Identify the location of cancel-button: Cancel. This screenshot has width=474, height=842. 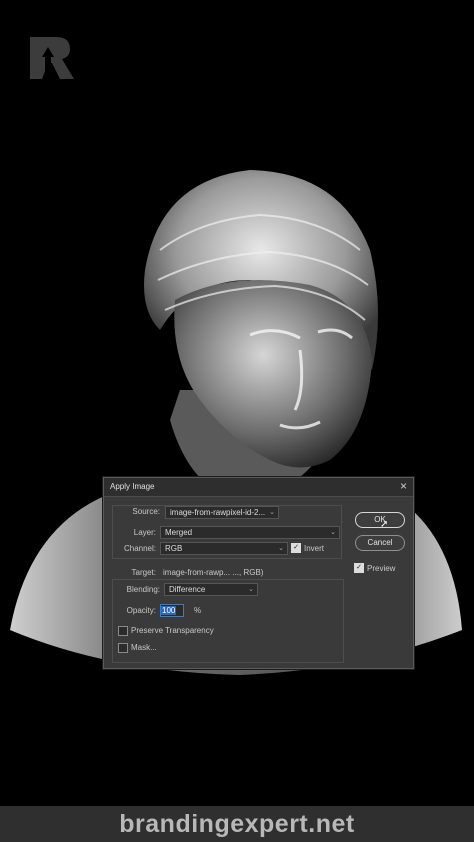
(380, 543).